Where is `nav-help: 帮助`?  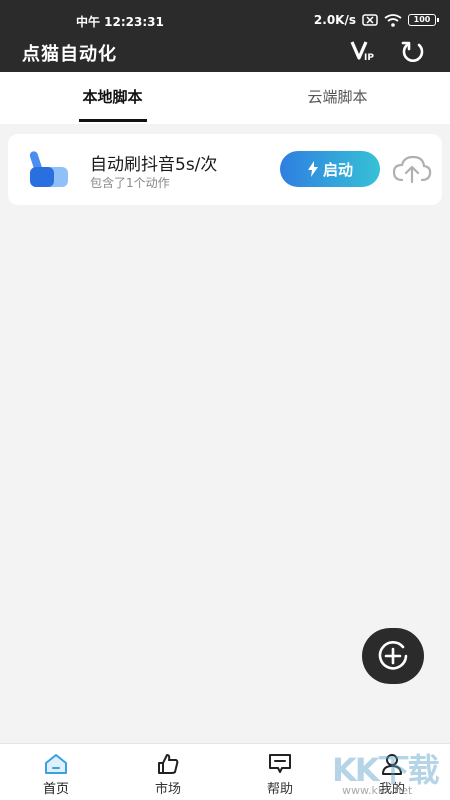 nav-help: 帮助 is located at coordinates (280, 772).